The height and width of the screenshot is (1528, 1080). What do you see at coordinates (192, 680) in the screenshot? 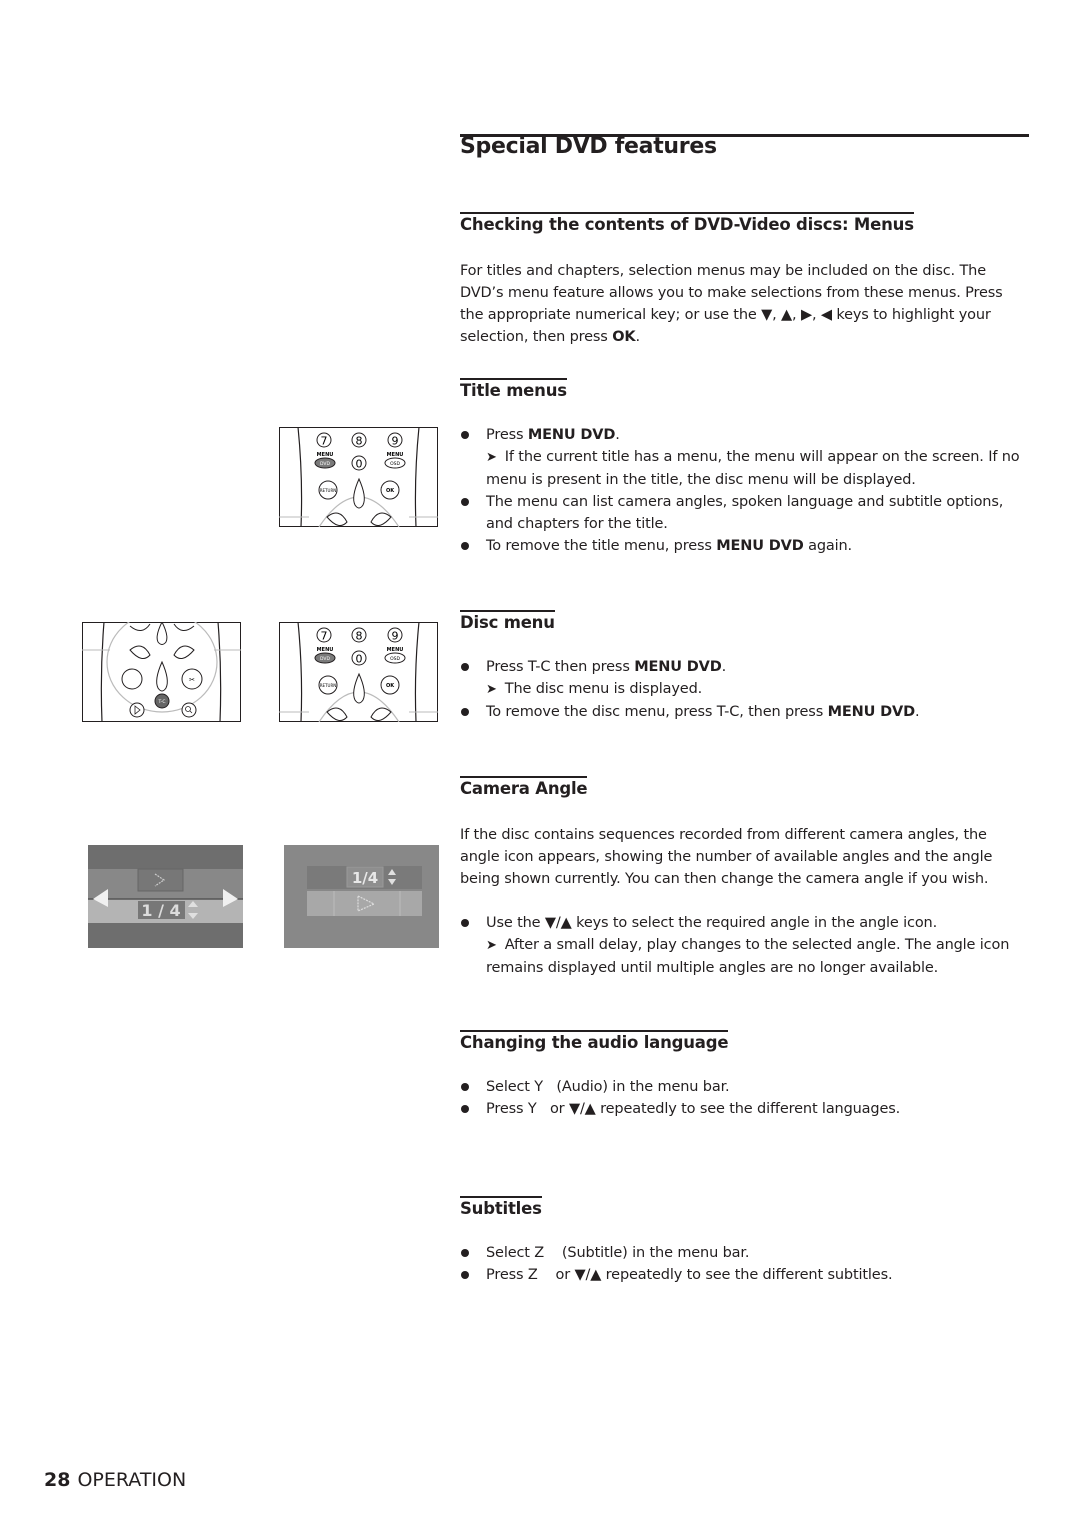
I see `angle-key-icon: ✂` at bounding box center [192, 680].